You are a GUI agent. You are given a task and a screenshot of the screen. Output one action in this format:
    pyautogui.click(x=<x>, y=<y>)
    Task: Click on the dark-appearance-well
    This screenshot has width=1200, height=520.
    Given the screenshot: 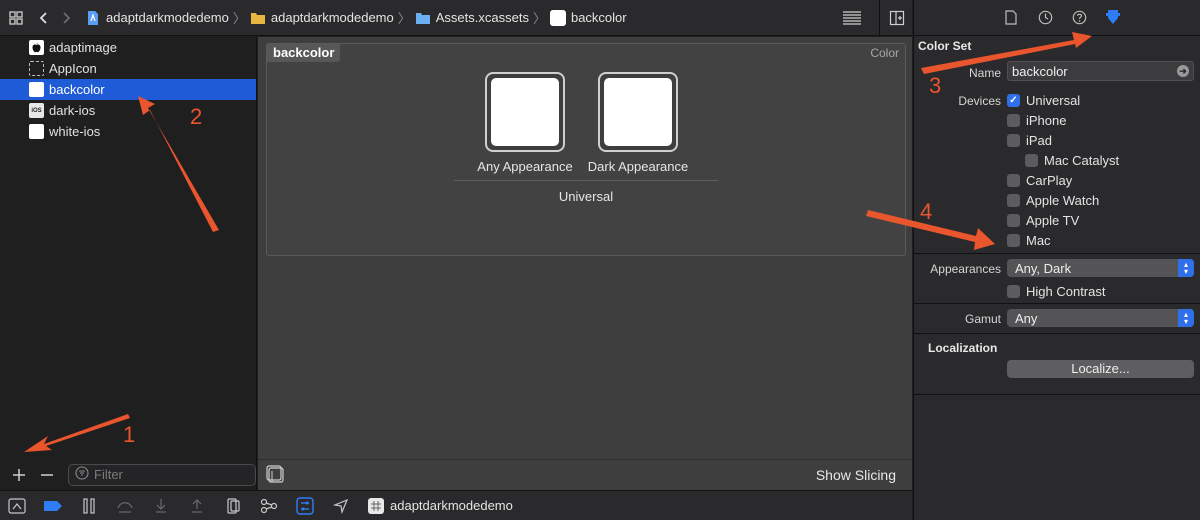 What is the action you would take?
    pyautogui.click(x=638, y=112)
    